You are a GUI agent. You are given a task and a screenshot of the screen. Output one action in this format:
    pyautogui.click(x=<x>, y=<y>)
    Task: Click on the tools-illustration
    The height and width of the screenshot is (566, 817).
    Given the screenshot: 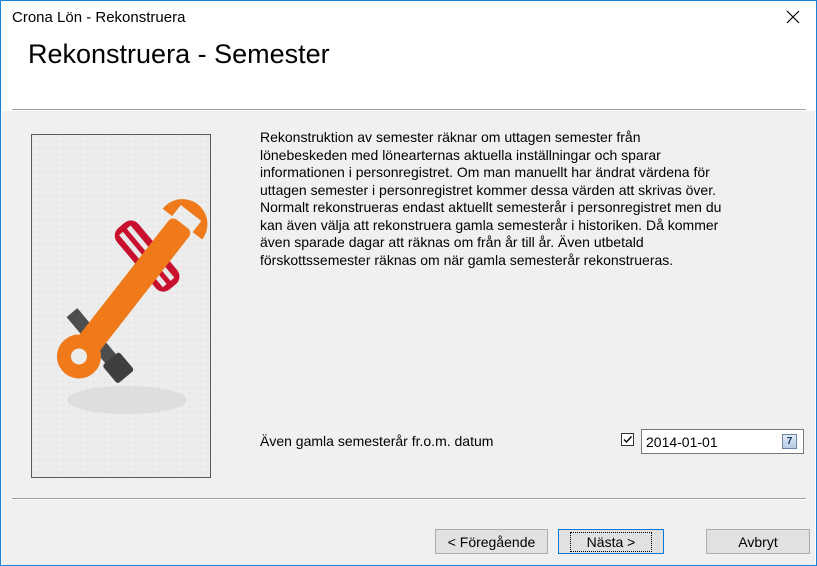 What is the action you would take?
    pyautogui.click(x=121, y=306)
    